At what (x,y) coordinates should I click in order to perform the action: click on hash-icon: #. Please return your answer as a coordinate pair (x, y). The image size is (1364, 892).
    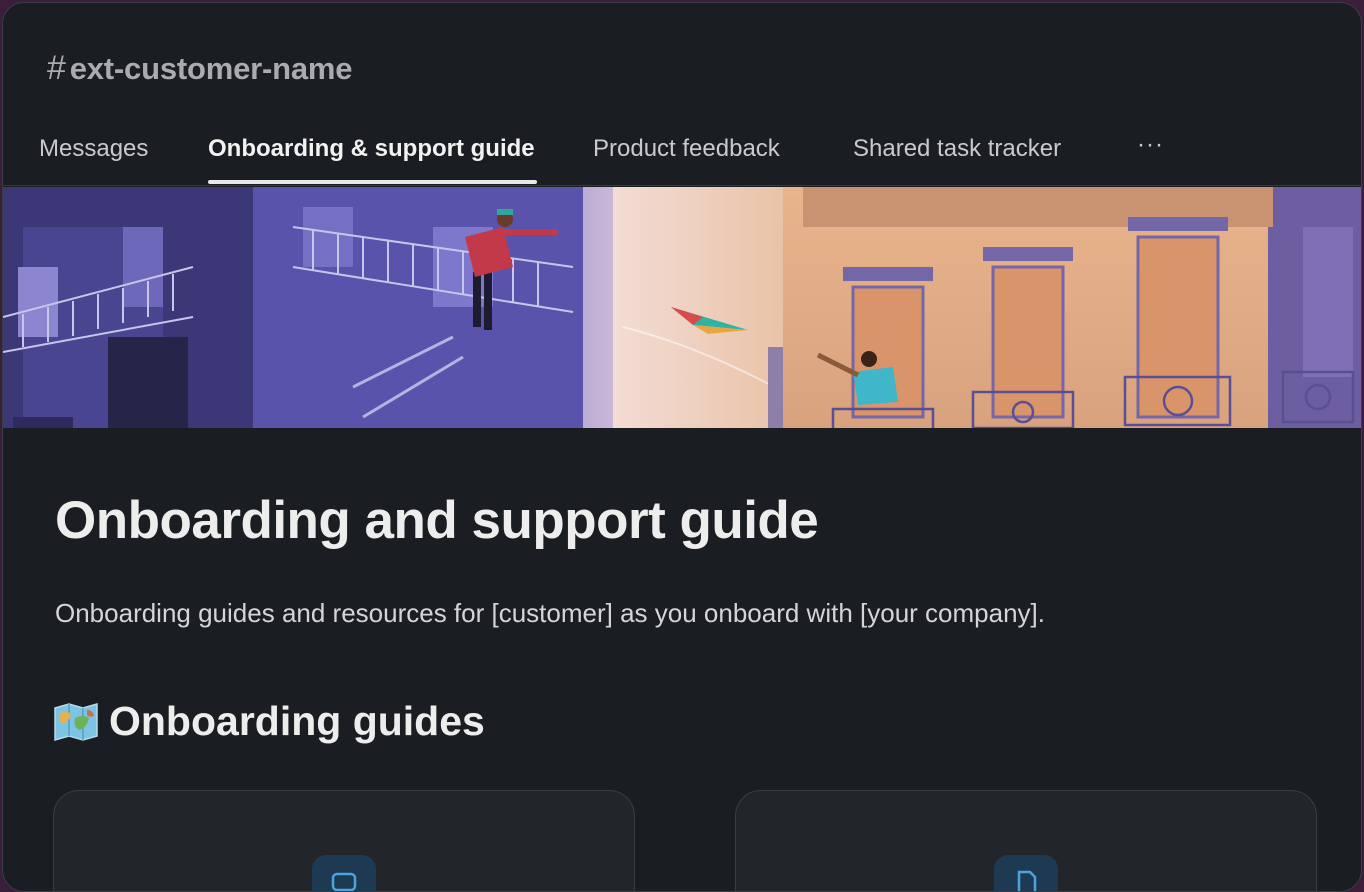
    Looking at the image, I should click on (56, 68).